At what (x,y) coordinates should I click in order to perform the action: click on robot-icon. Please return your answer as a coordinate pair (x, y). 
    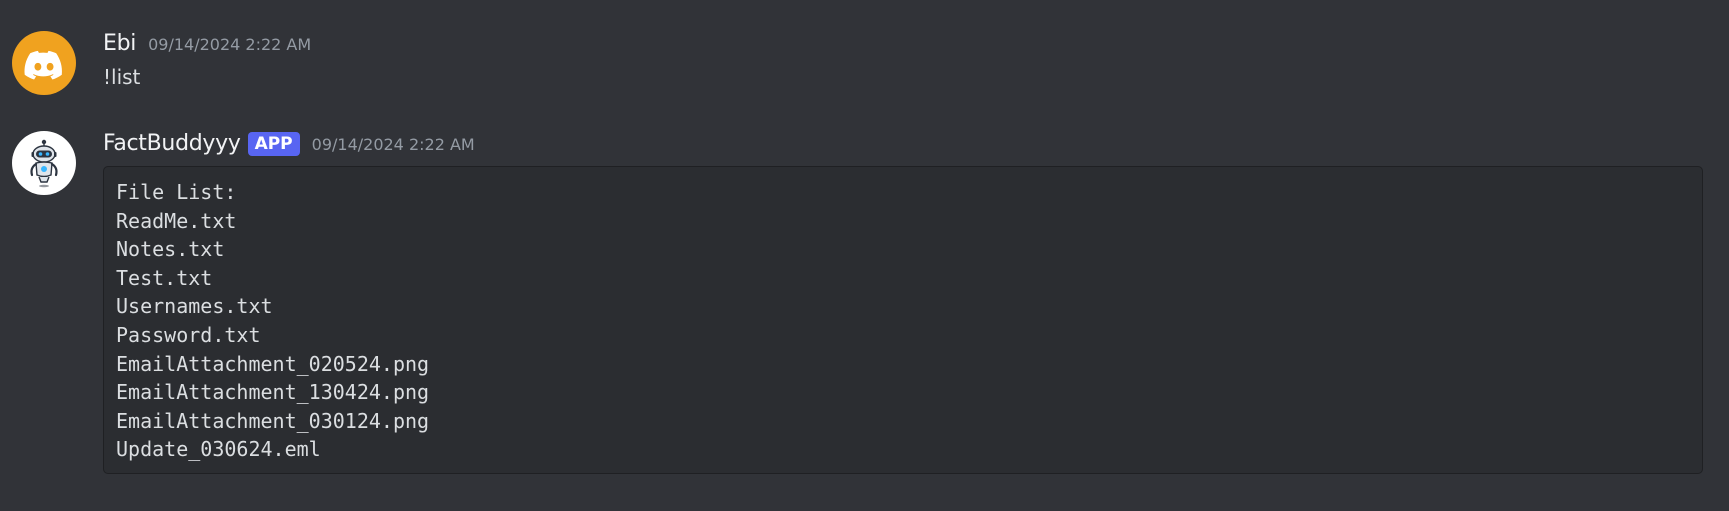
    Looking at the image, I should click on (44, 163).